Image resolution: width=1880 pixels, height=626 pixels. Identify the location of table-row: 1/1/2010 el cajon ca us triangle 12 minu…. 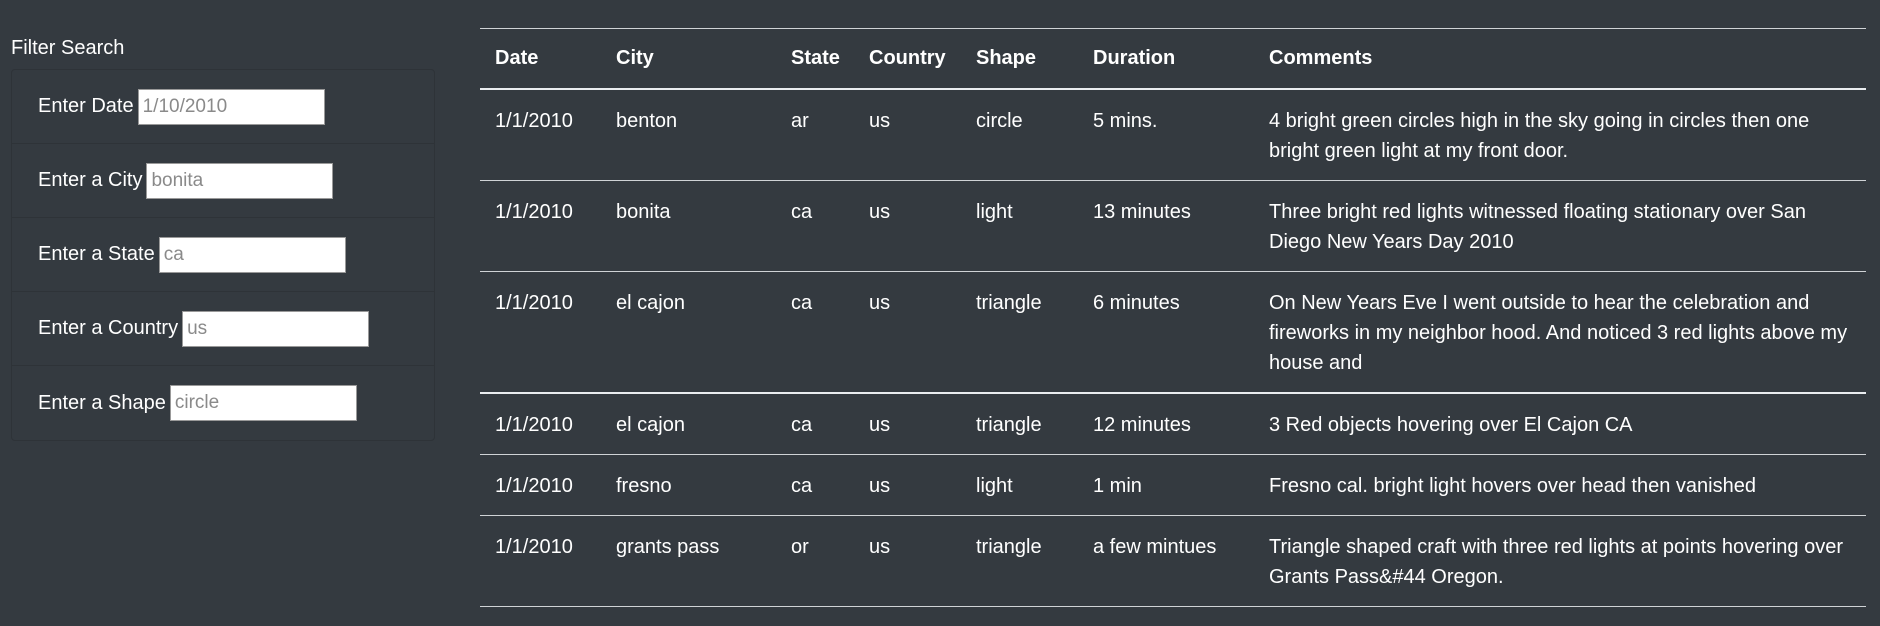
(1173, 423).